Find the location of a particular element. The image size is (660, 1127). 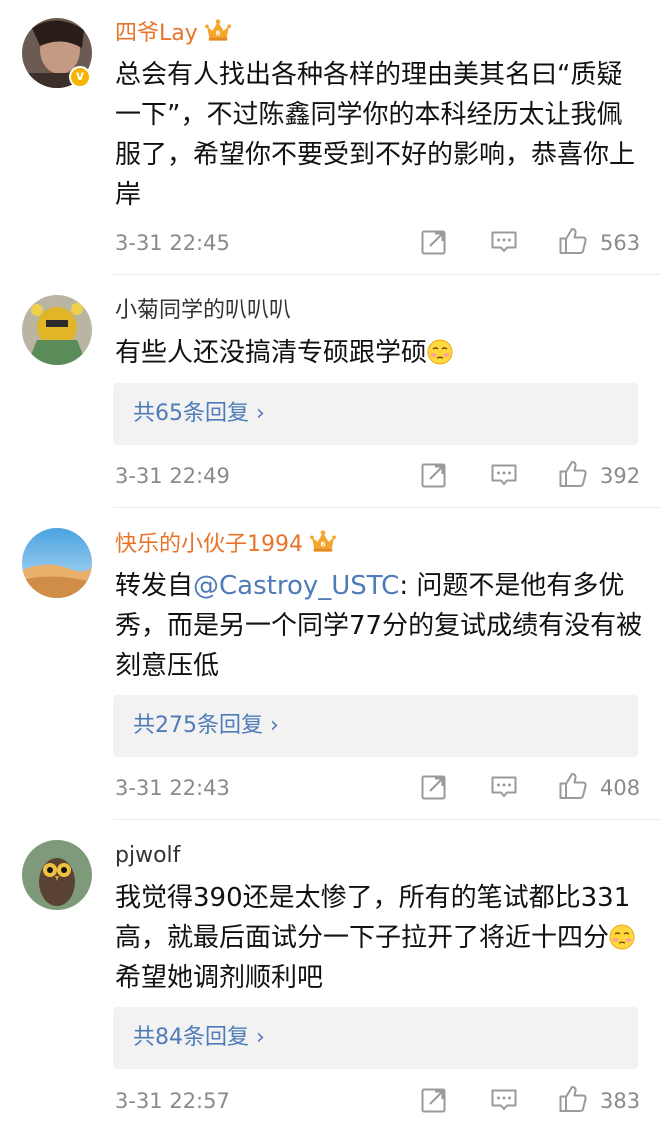

timestamp: 3-31 22:57 is located at coordinates (172, 1101).